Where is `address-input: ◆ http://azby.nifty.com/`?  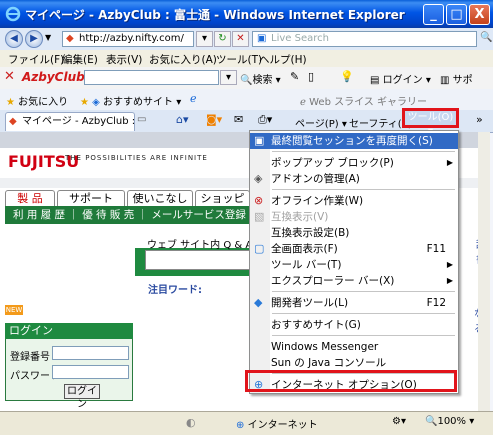 address-input: ◆ http://azby.nifty.com/ is located at coordinates (128, 39).